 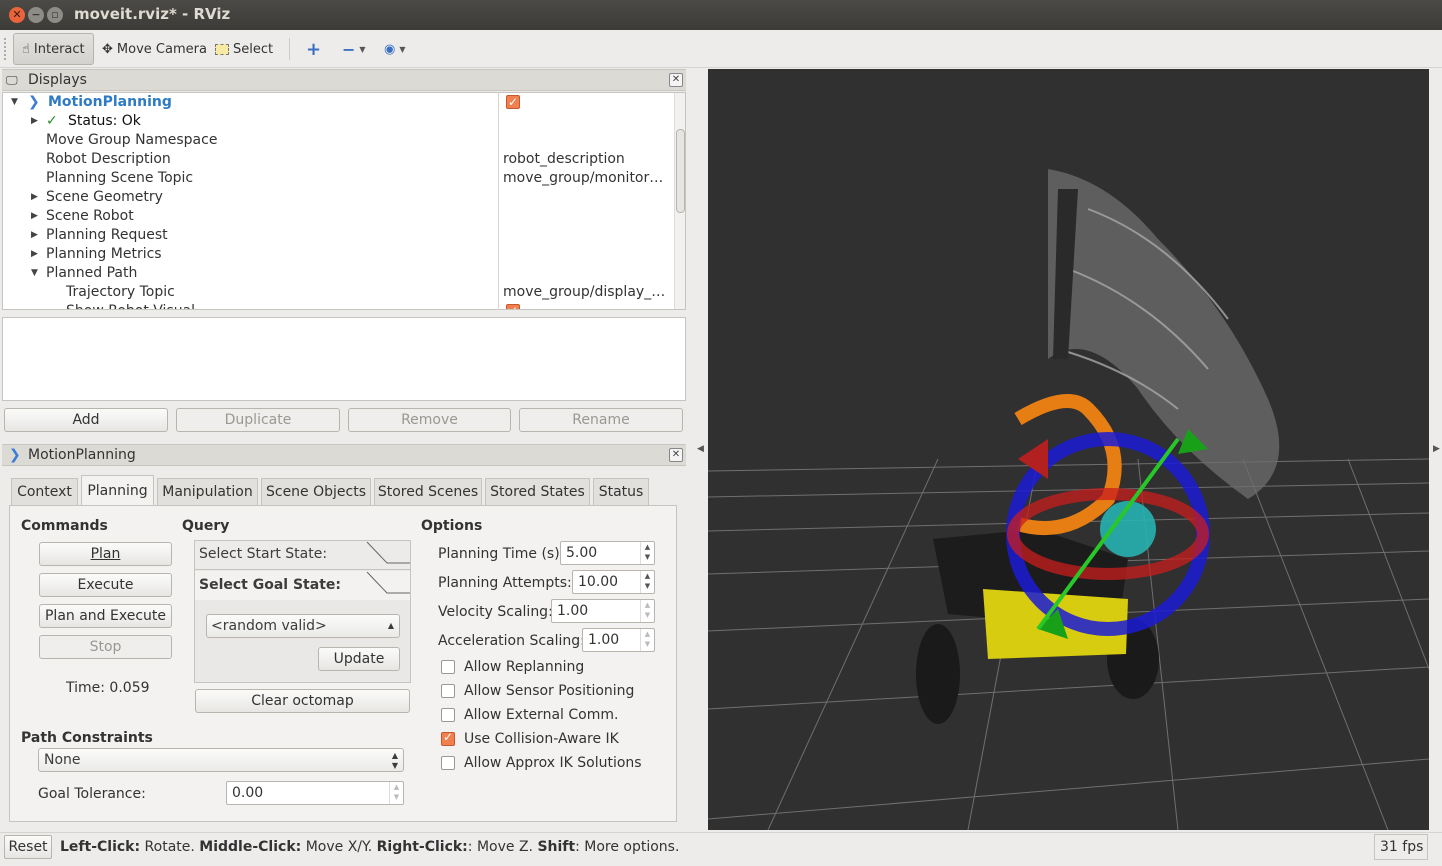 What do you see at coordinates (130, 305) in the screenshot?
I see `tree-label: Show Robot Visual` at bounding box center [130, 305].